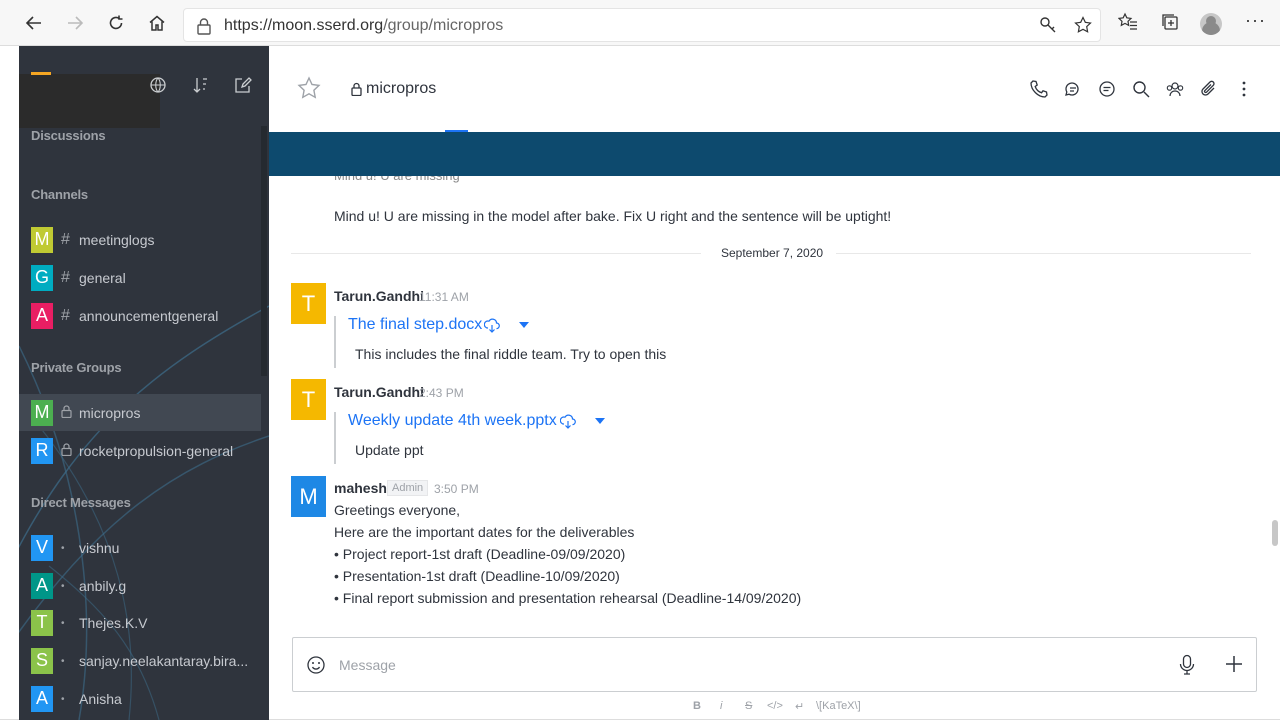  Describe the element at coordinates (140, 315) in the screenshot. I see `sidebar-item-announcementgeneral: A # announcementgeneral` at that location.